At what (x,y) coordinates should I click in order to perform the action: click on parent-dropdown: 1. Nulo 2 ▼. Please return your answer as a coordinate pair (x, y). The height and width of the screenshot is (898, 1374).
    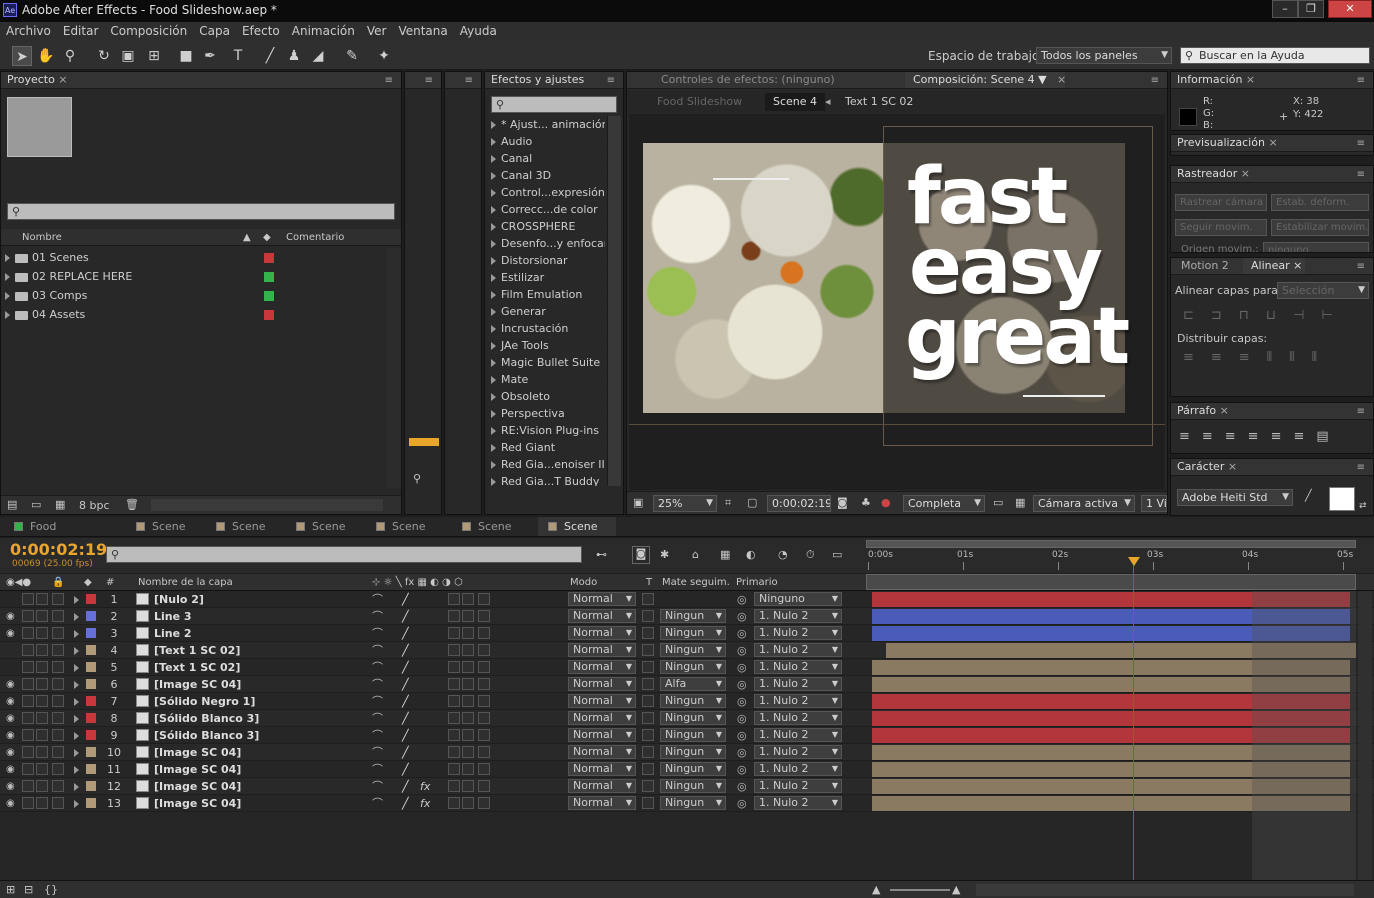
    Looking at the image, I should click on (798, 633).